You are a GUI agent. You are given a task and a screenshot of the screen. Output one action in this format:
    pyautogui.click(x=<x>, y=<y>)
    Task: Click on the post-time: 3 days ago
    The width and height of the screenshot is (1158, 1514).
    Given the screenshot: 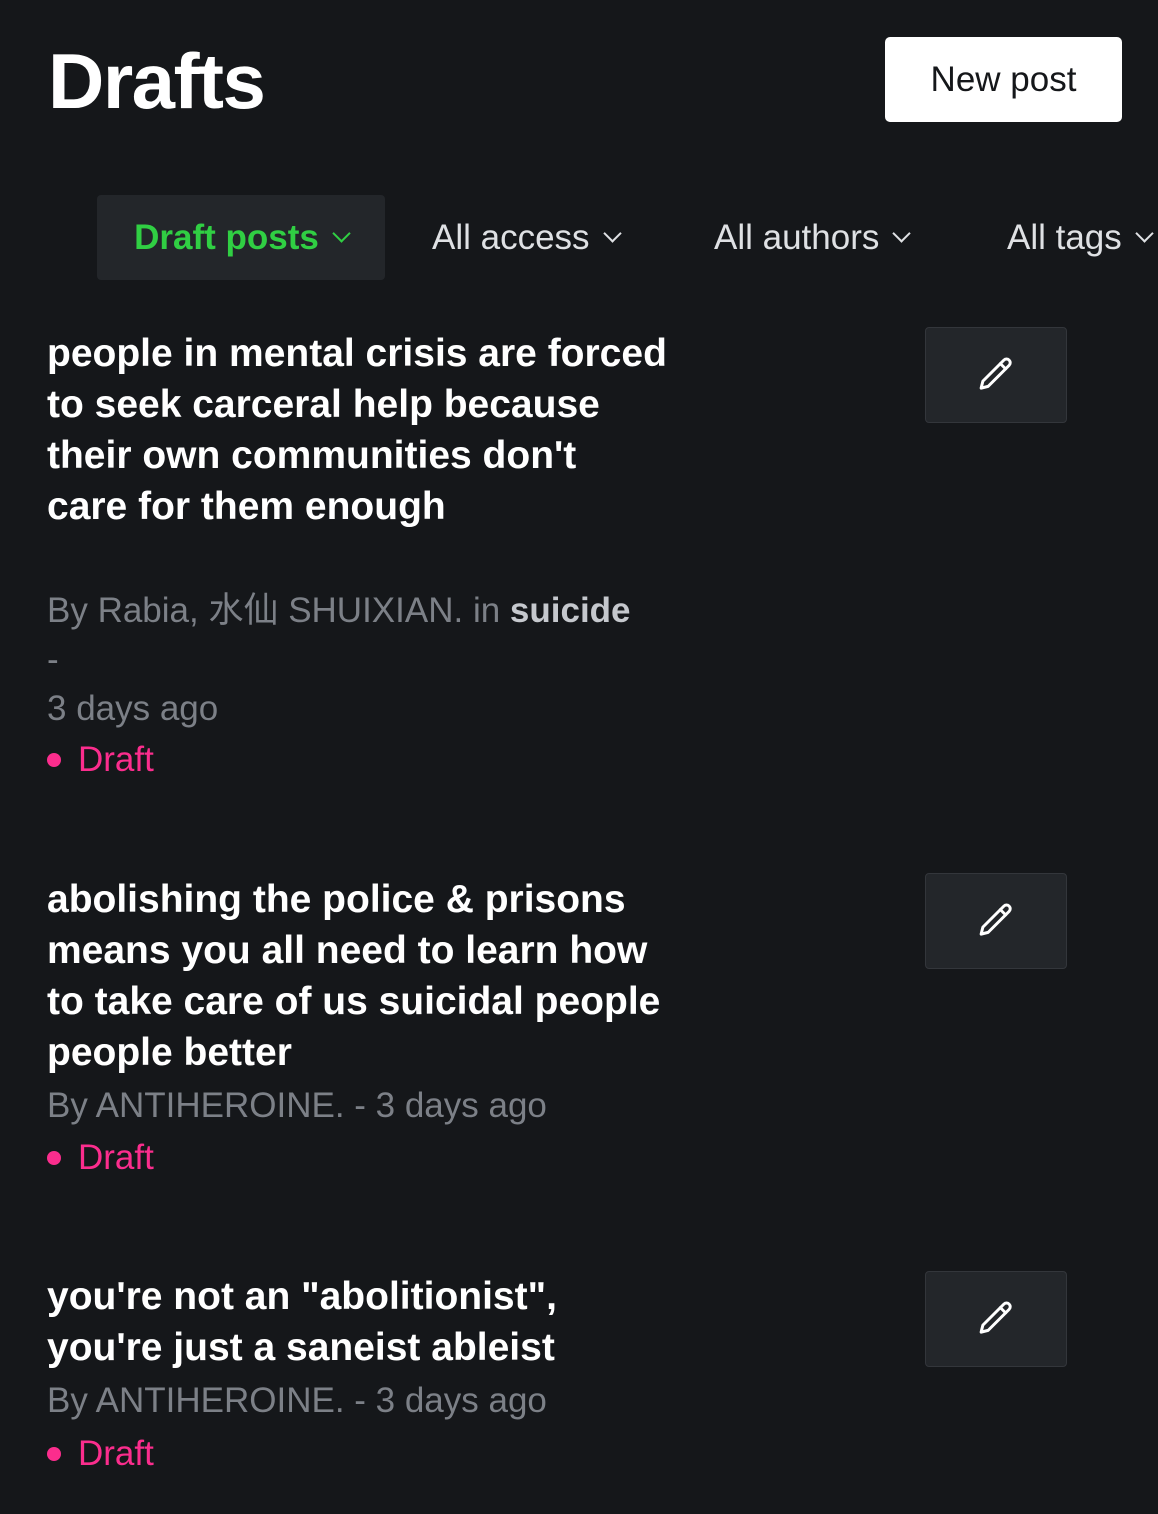 What is the action you would take?
    pyautogui.click(x=133, y=708)
    